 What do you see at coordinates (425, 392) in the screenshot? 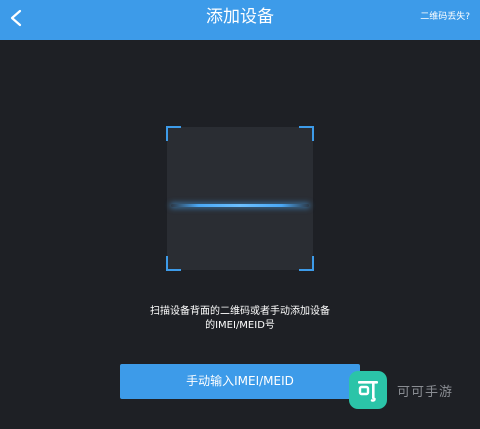
I see `watermark-text: 可可手游` at bounding box center [425, 392].